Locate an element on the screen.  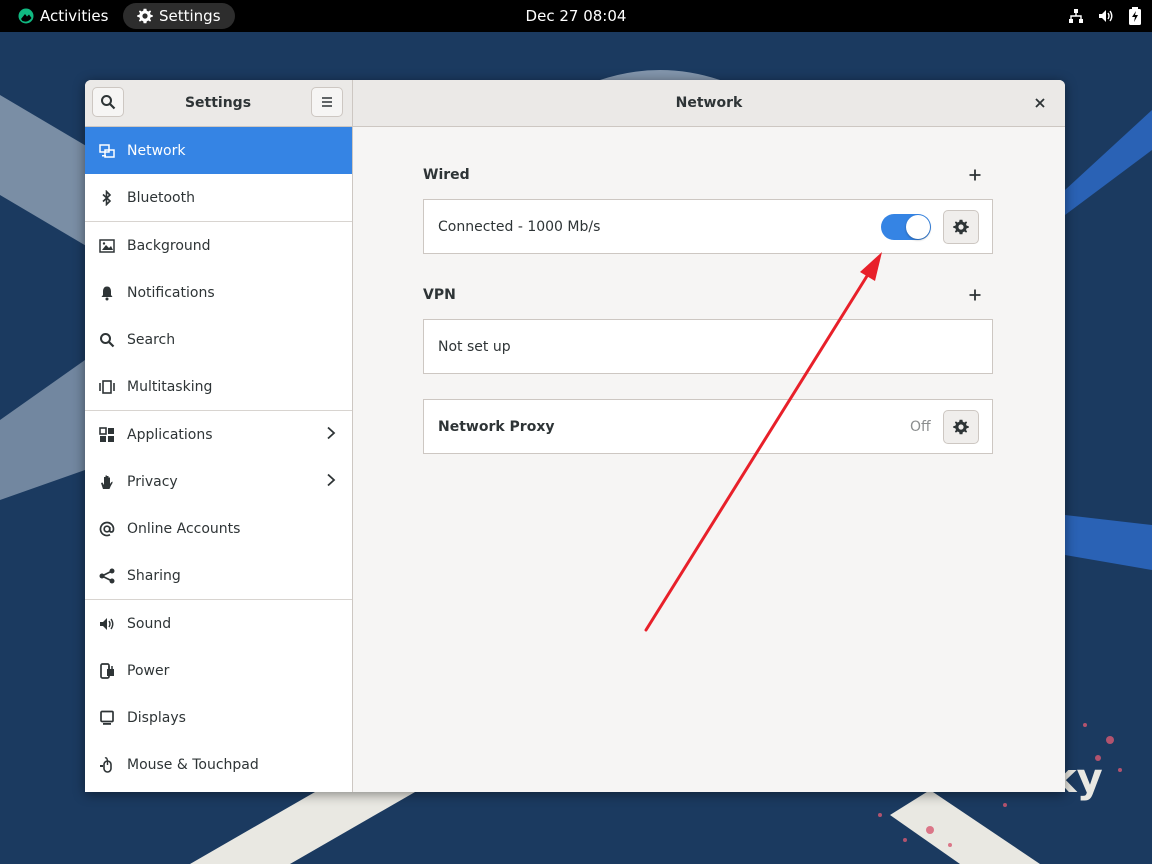
at-icon is located at coordinates (107, 529).